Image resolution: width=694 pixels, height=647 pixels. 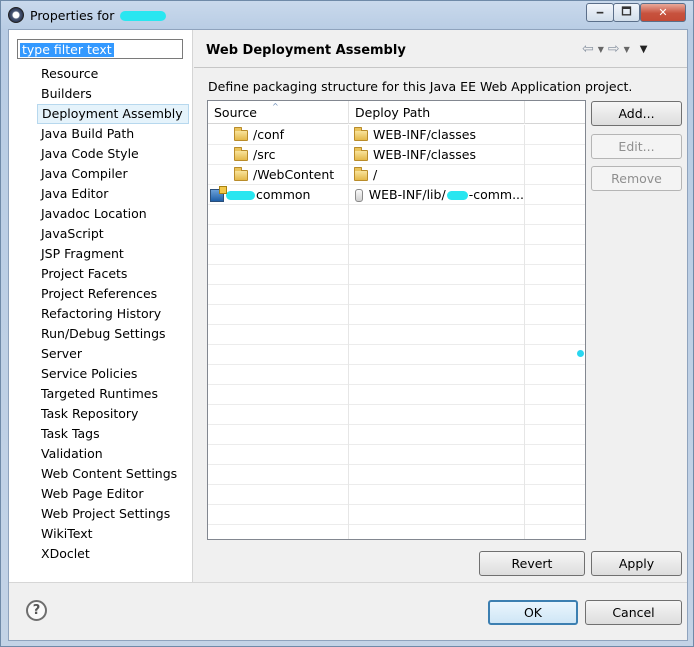 I want to click on sidebar-item: Javadoc Location, so click(x=113, y=214).